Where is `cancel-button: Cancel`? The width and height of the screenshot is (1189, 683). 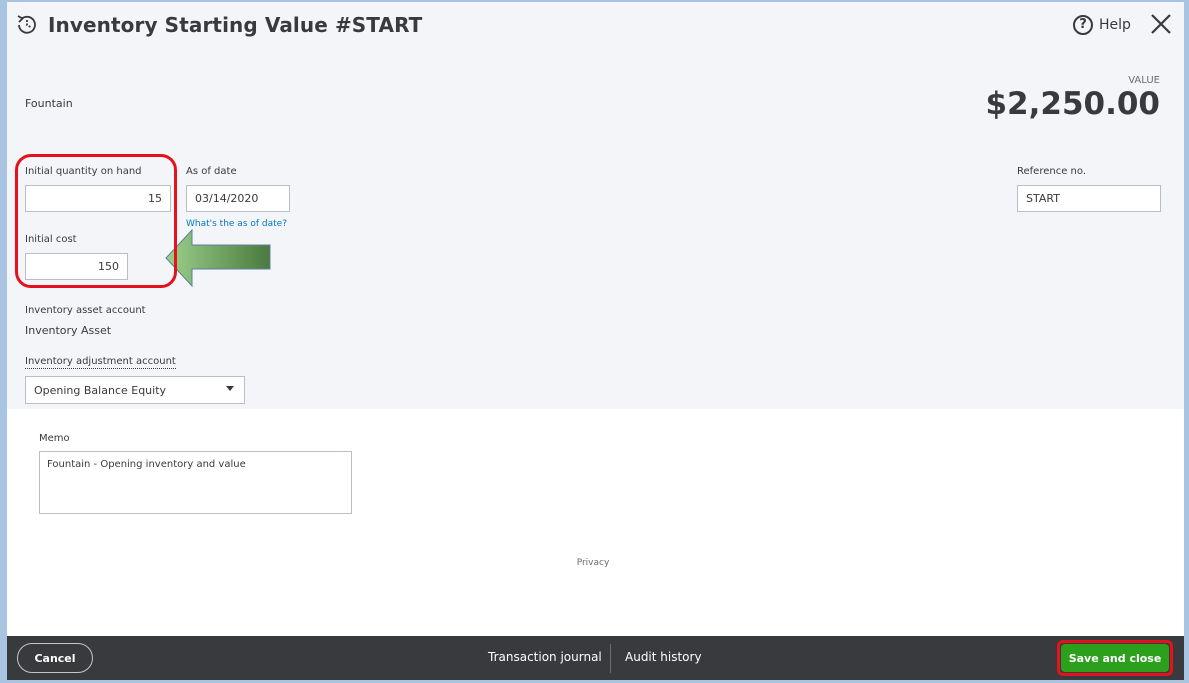 cancel-button: Cancel is located at coordinates (55, 658).